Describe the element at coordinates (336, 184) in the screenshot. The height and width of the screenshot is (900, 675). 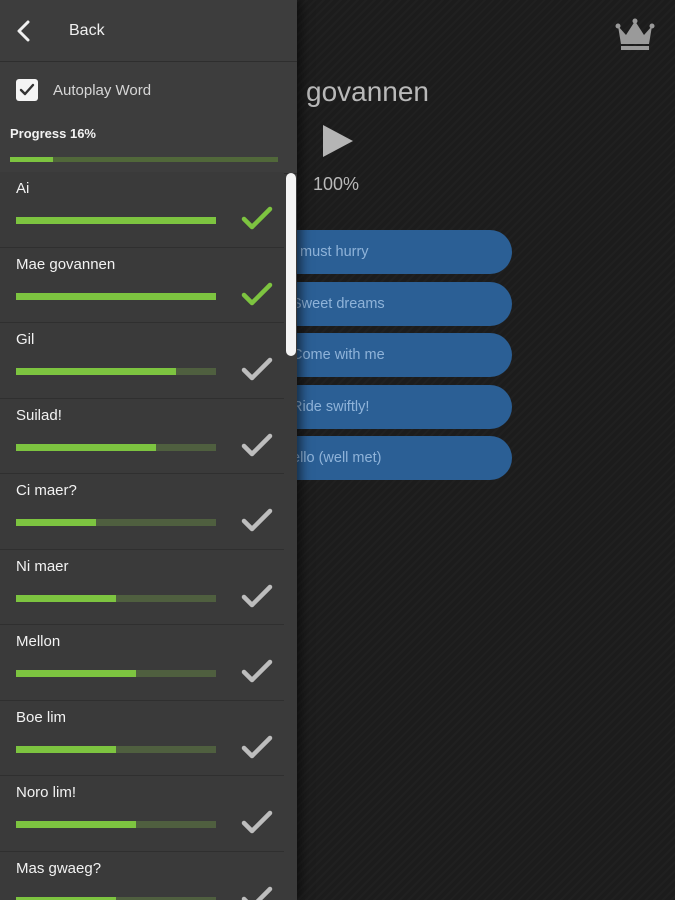
I see `play-percent: 100%` at that location.